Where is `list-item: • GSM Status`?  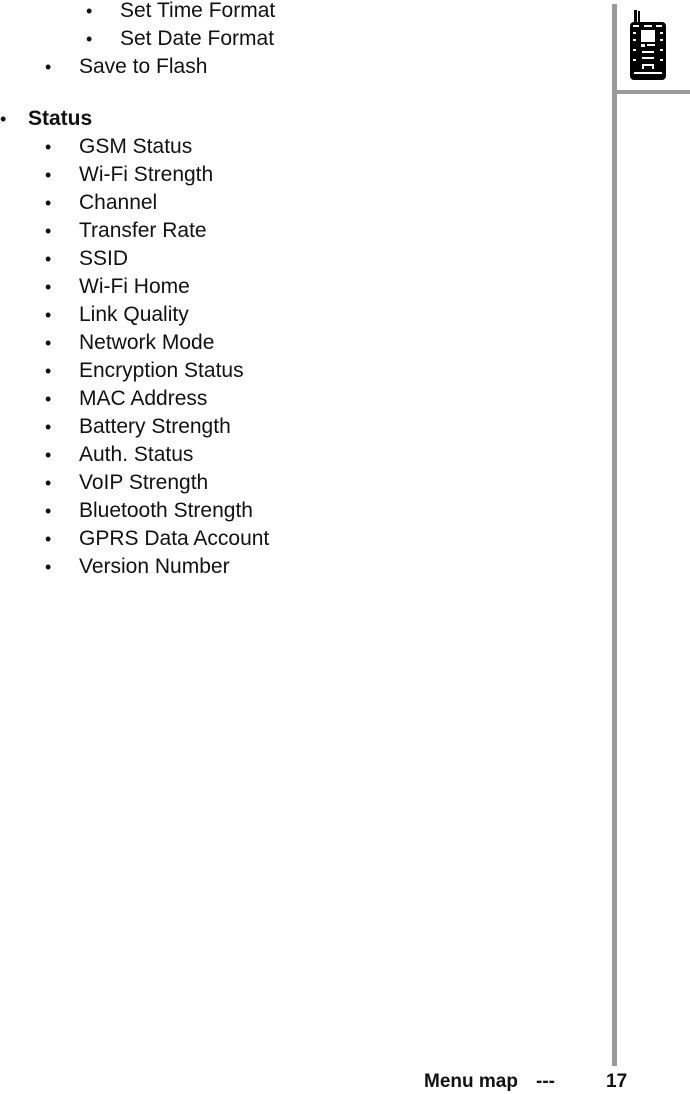 list-item: • GSM Status is located at coordinates (119, 147).